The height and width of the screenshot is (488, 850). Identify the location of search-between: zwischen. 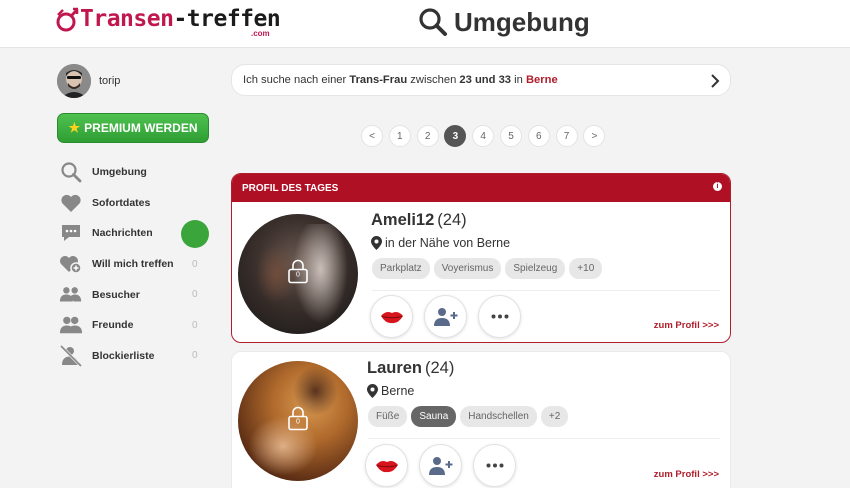
(433, 80).